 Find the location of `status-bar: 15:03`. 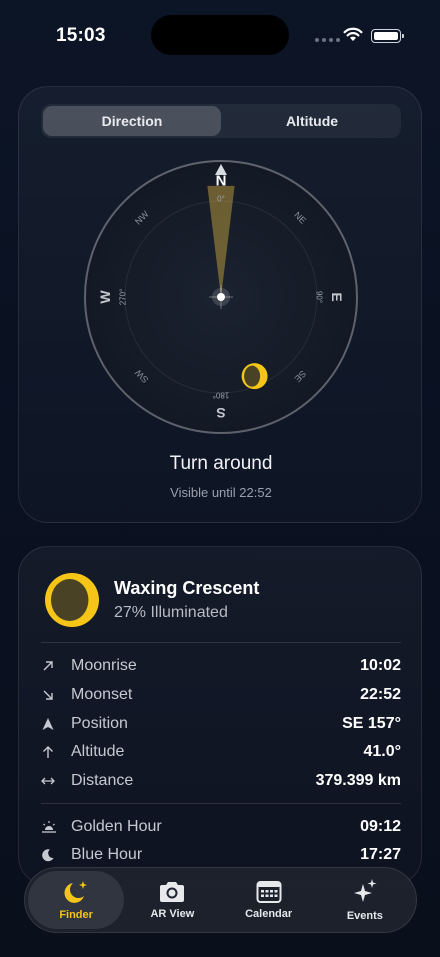

status-bar: 15:03 is located at coordinates (220, 30).